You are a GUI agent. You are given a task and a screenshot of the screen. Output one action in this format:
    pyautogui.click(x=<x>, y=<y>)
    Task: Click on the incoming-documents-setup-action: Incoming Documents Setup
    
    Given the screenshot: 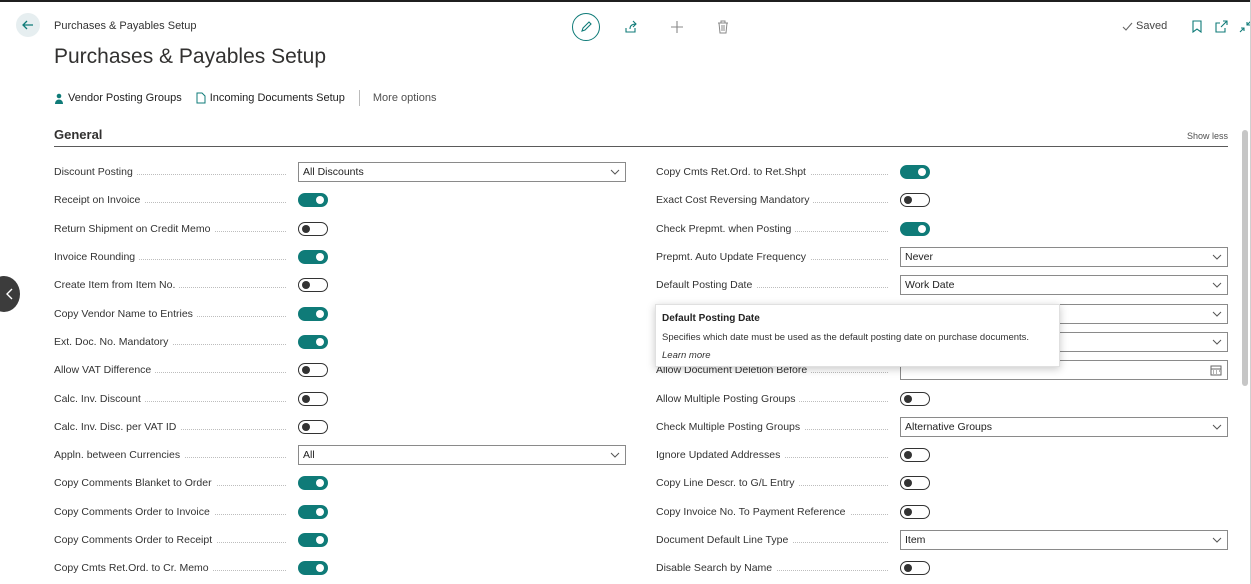 What is the action you would take?
    pyautogui.click(x=270, y=98)
    